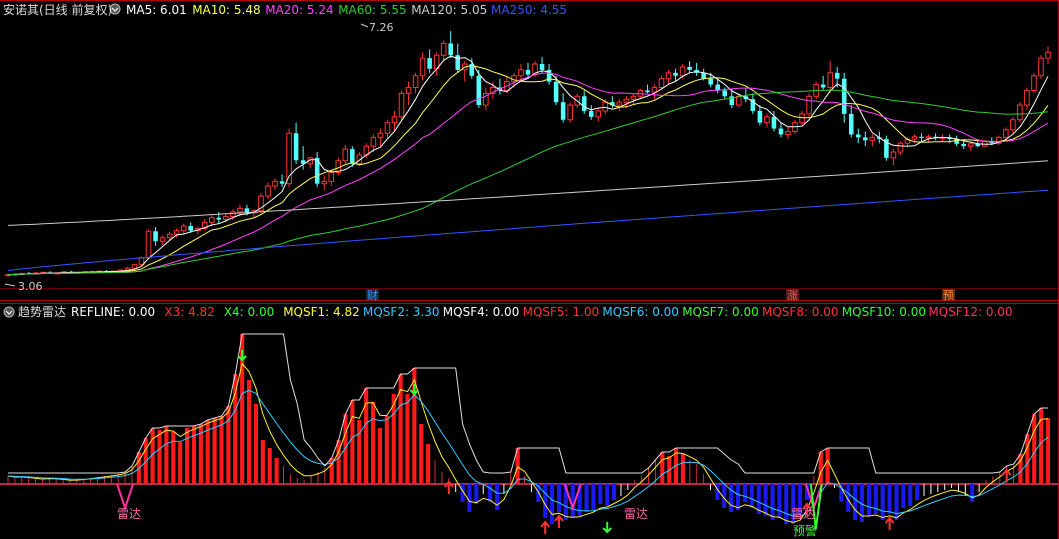 This screenshot has height=539, width=1059. What do you see at coordinates (481, 312) in the screenshot?
I see `bottom-indicator-5: MQSF4: 0.00` at bounding box center [481, 312].